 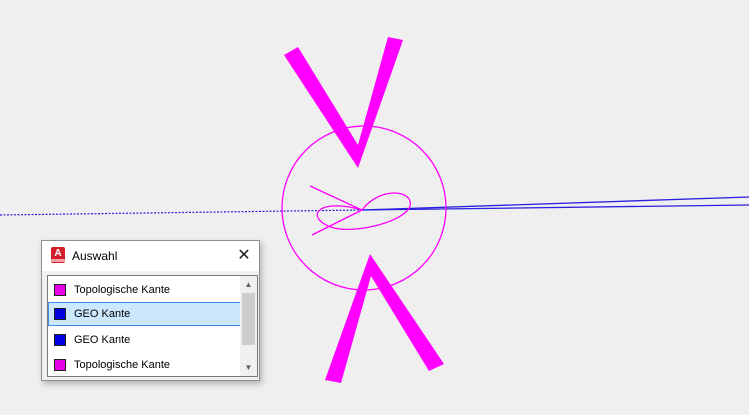 I want to click on autocad-app-icon: A, so click(x=58, y=255).